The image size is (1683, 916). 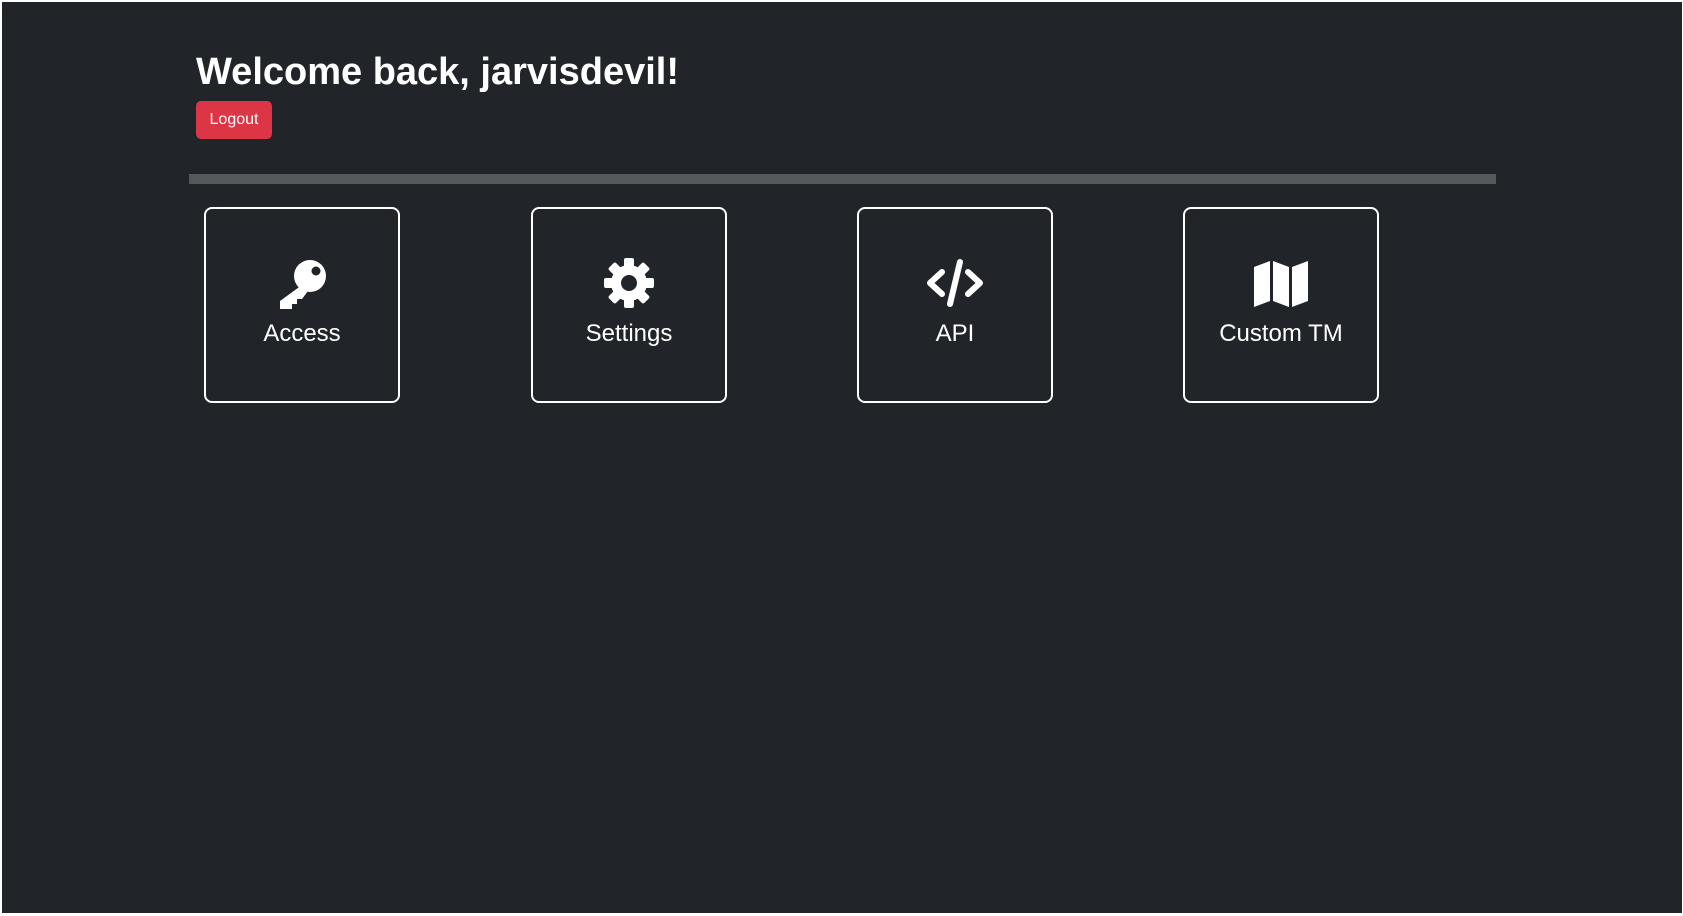 What do you see at coordinates (1281, 333) in the screenshot?
I see `custom-tm-label: Custom TM` at bounding box center [1281, 333].